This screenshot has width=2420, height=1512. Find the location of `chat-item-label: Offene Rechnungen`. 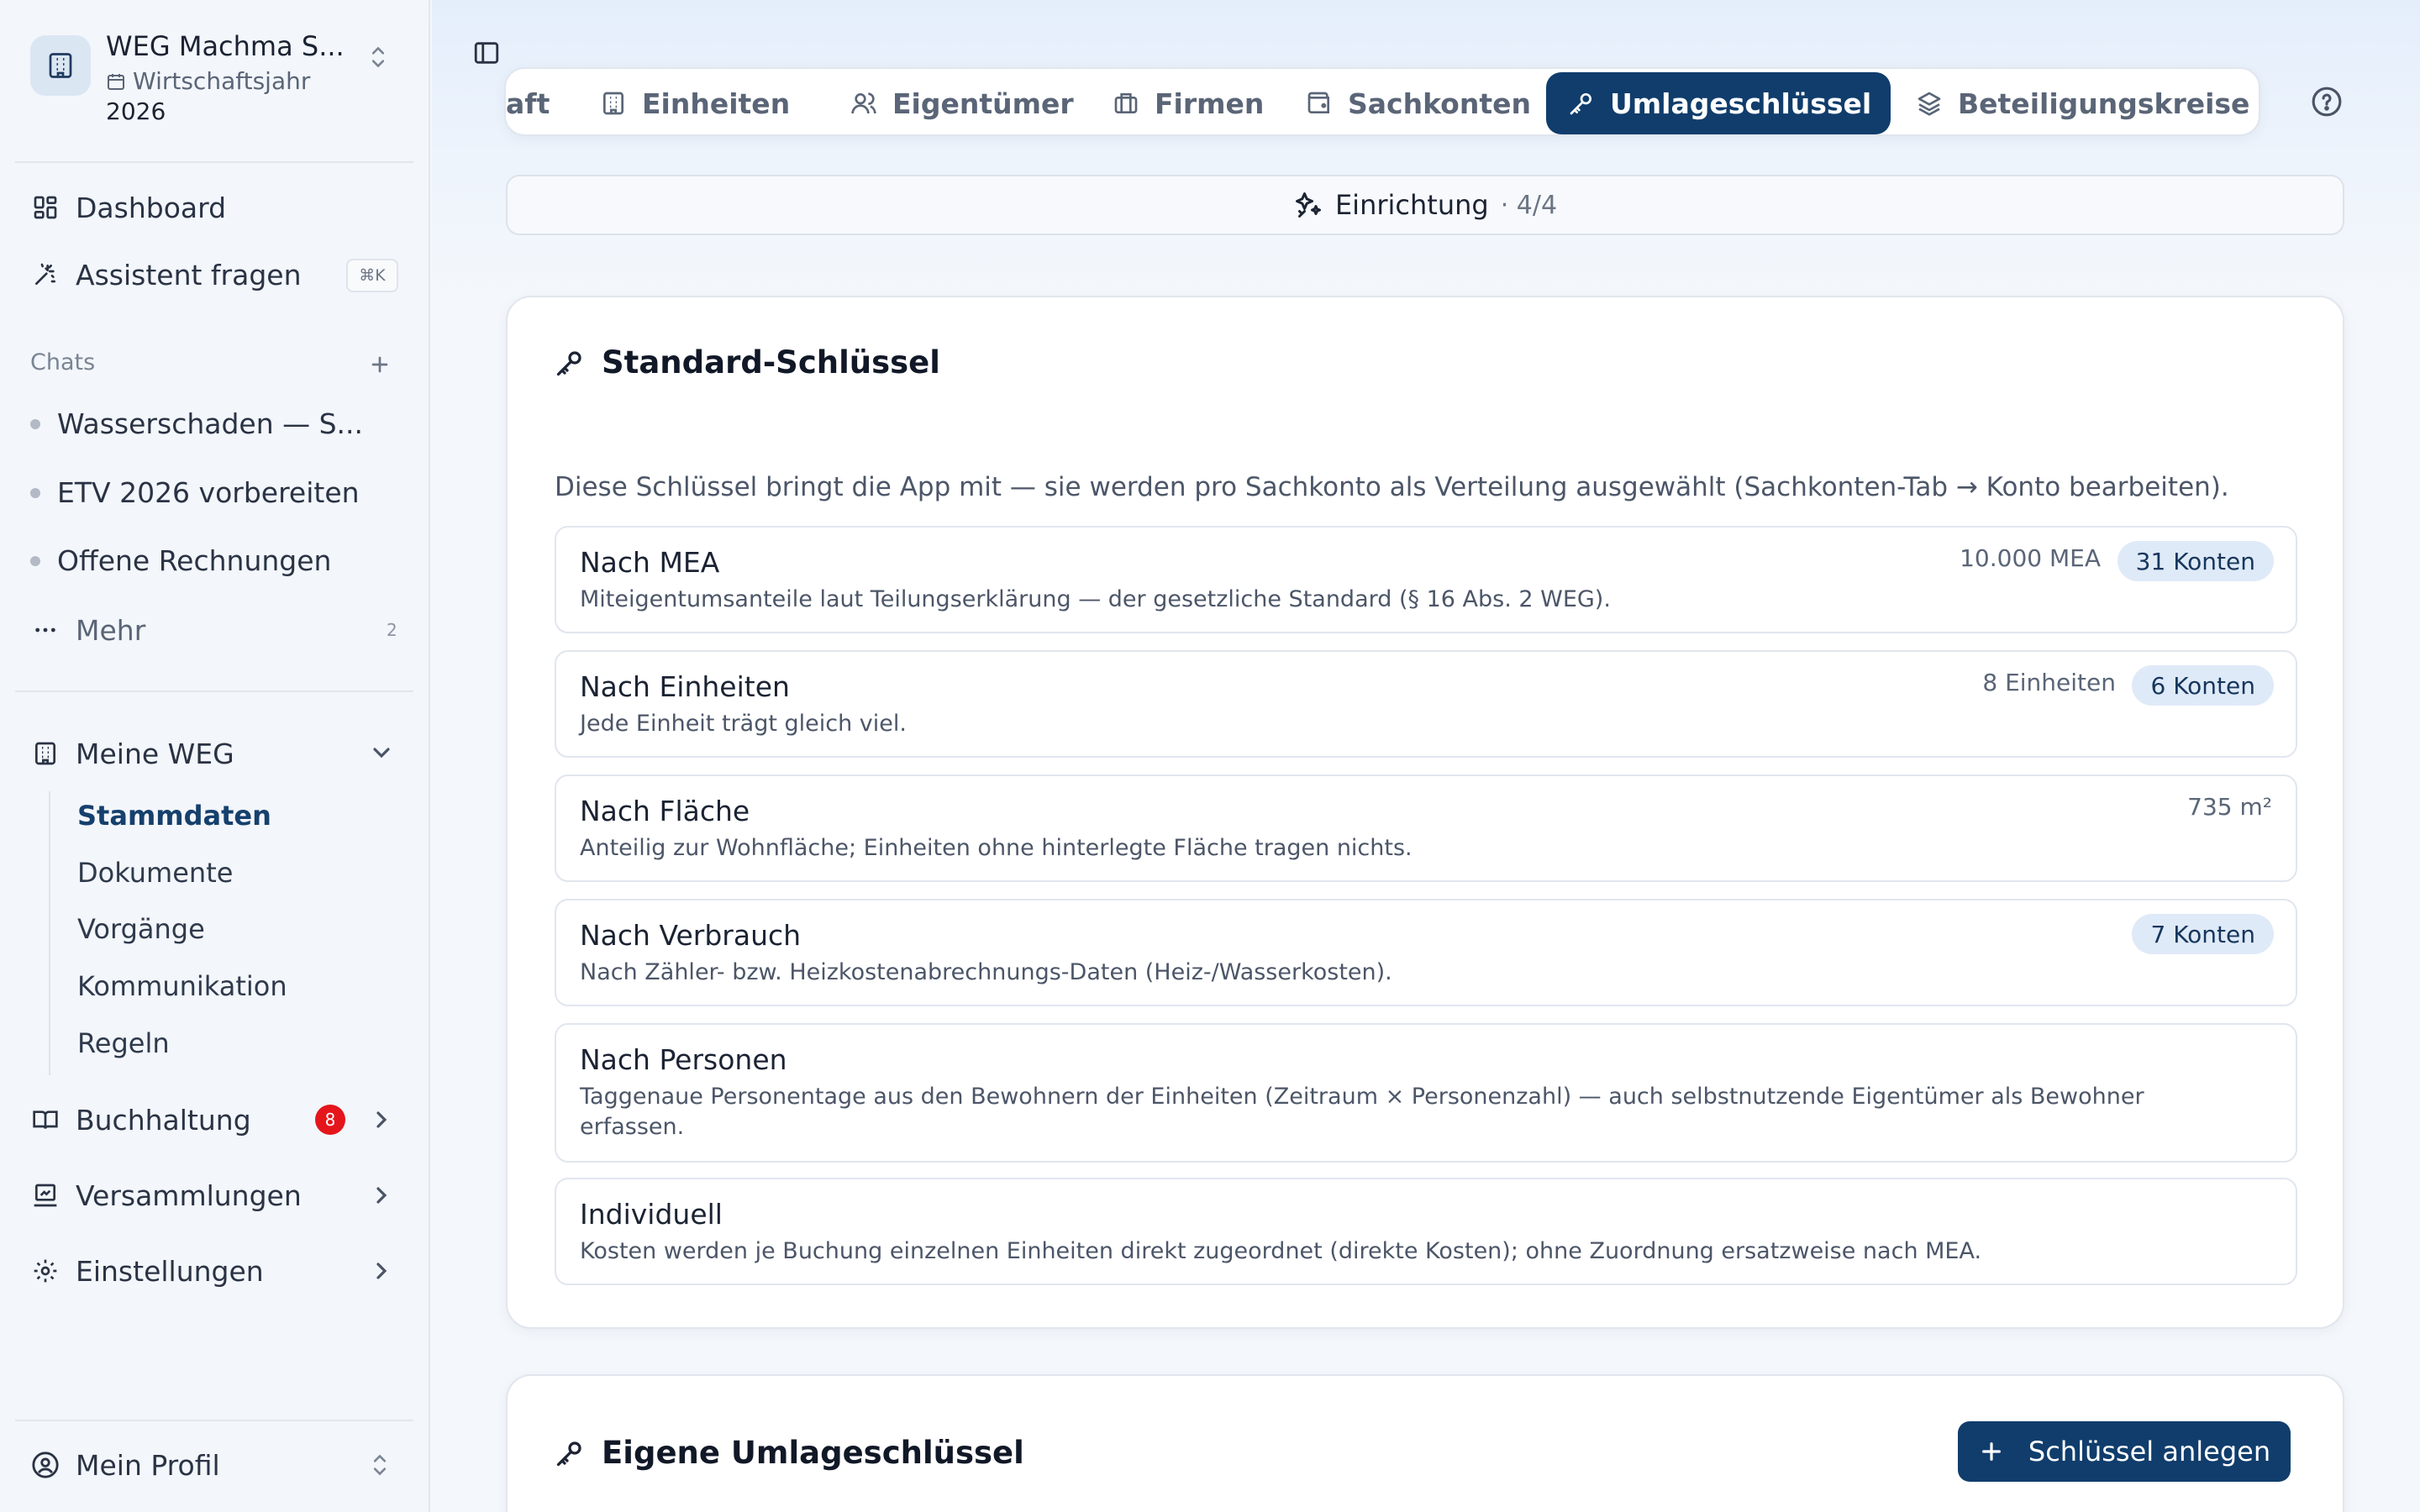

chat-item-label: Offene Rechnungen is located at coordinates (195, 560).